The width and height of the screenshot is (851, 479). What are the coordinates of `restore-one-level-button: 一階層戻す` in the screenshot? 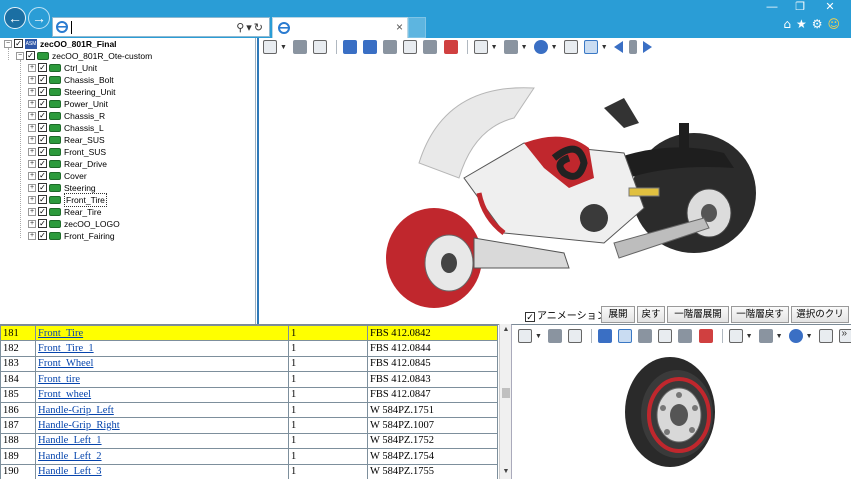 It's located at (760, 314).